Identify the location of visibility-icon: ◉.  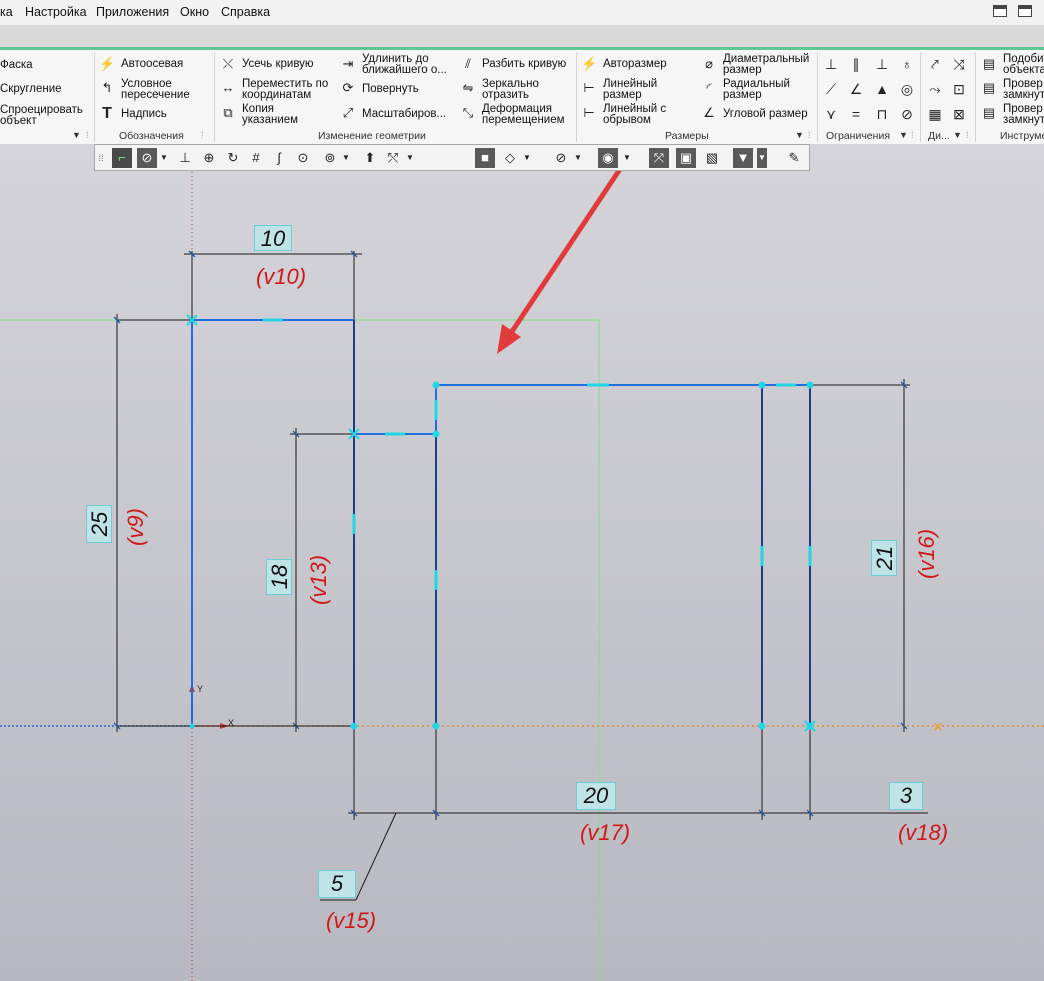
(608, 158).